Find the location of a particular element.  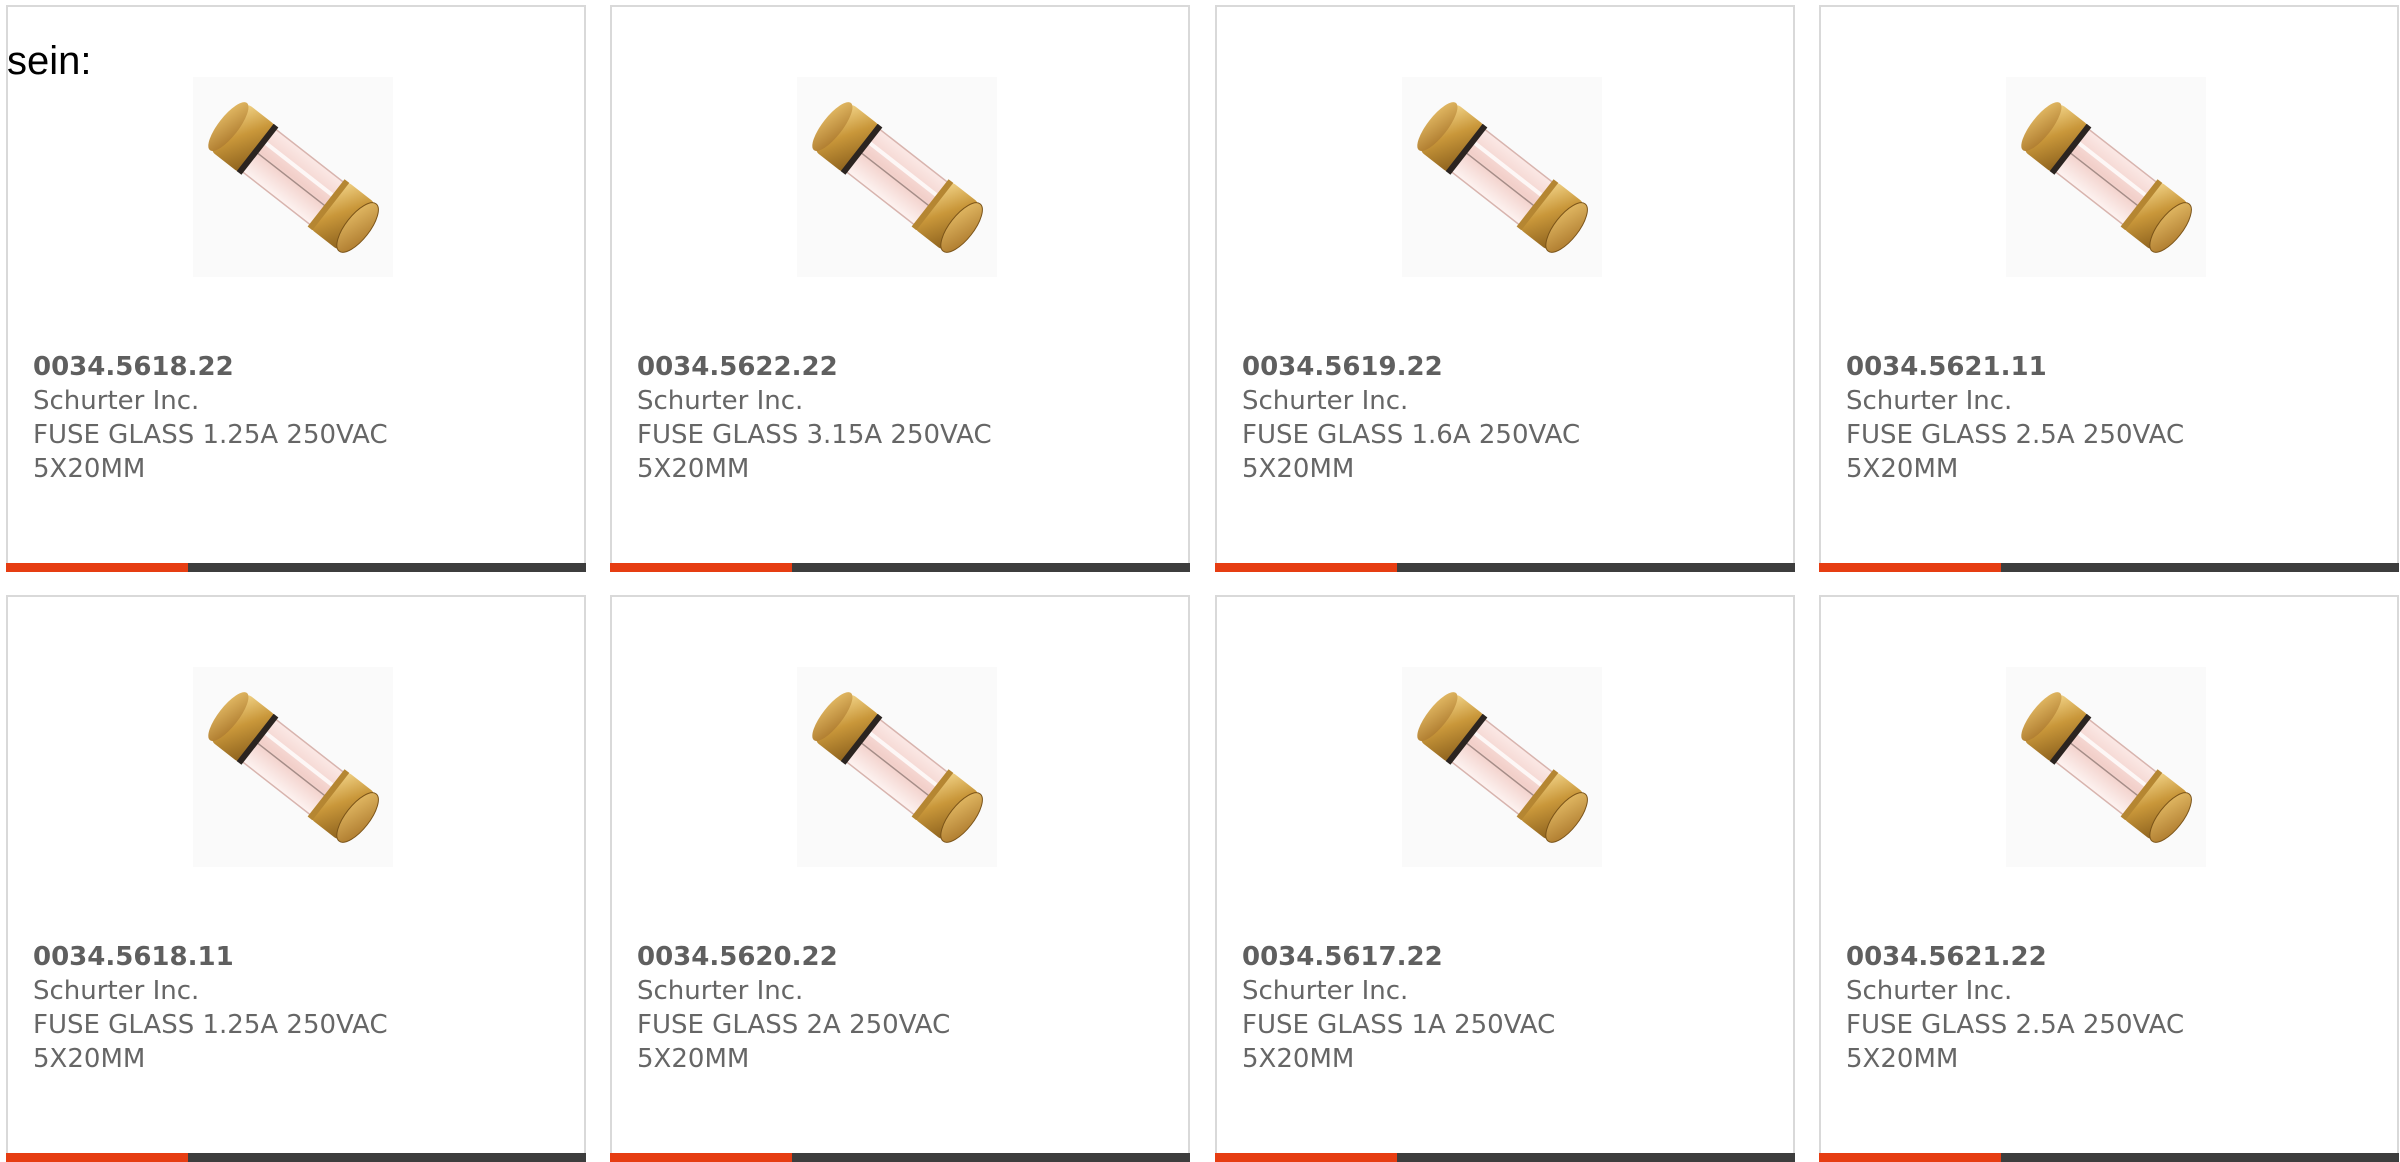

part-number: 0034.5622.22 is located at coordinates (847, 367).